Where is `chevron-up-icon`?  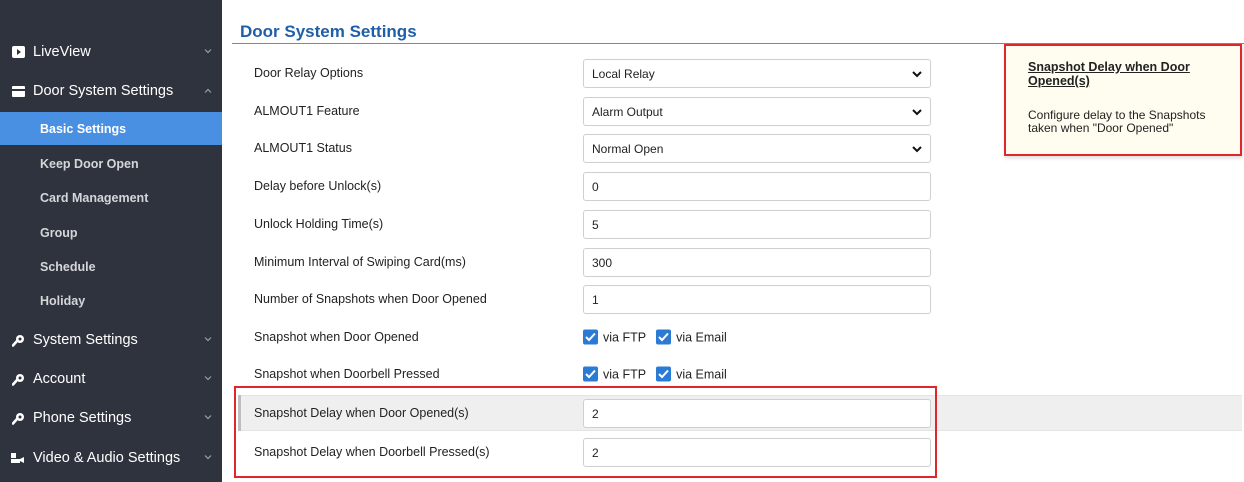
chevron-up-icon is located at coordinates (208, 91).